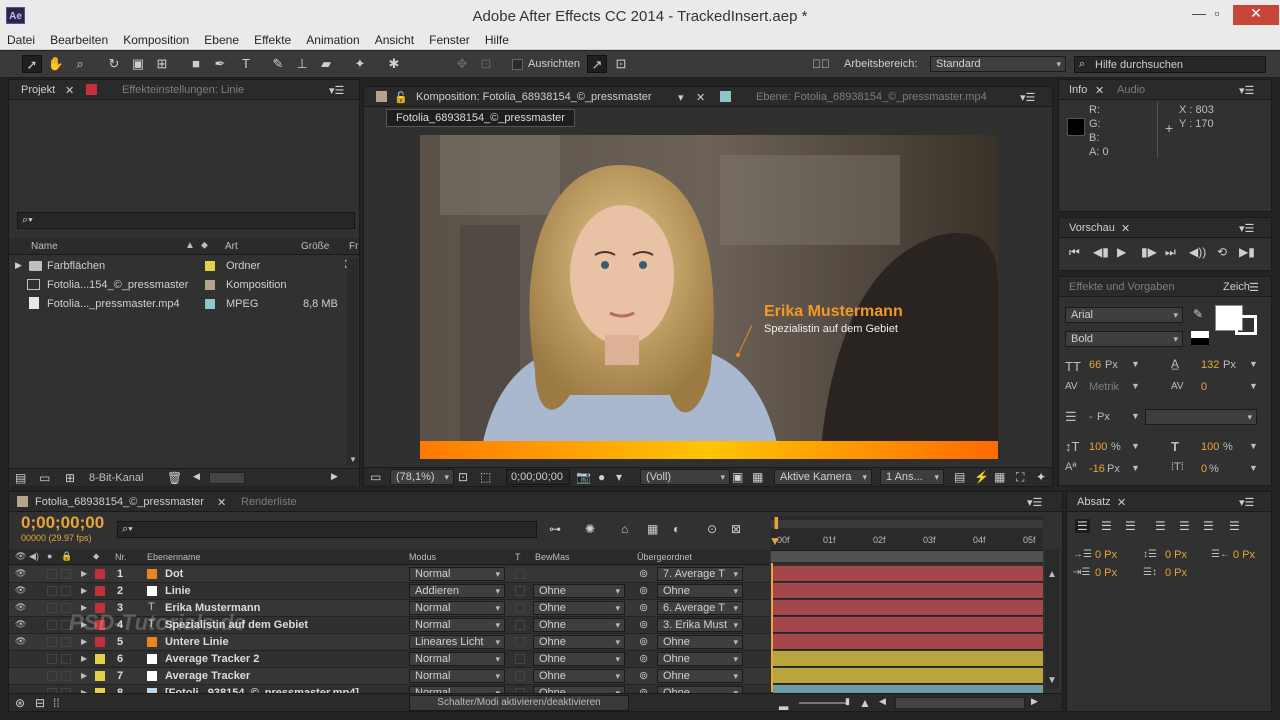  What do you see at coordinates (1197, 252) in the screenshot?
I see `audio-icon: ◀))` at bounding box center [1197, 252].